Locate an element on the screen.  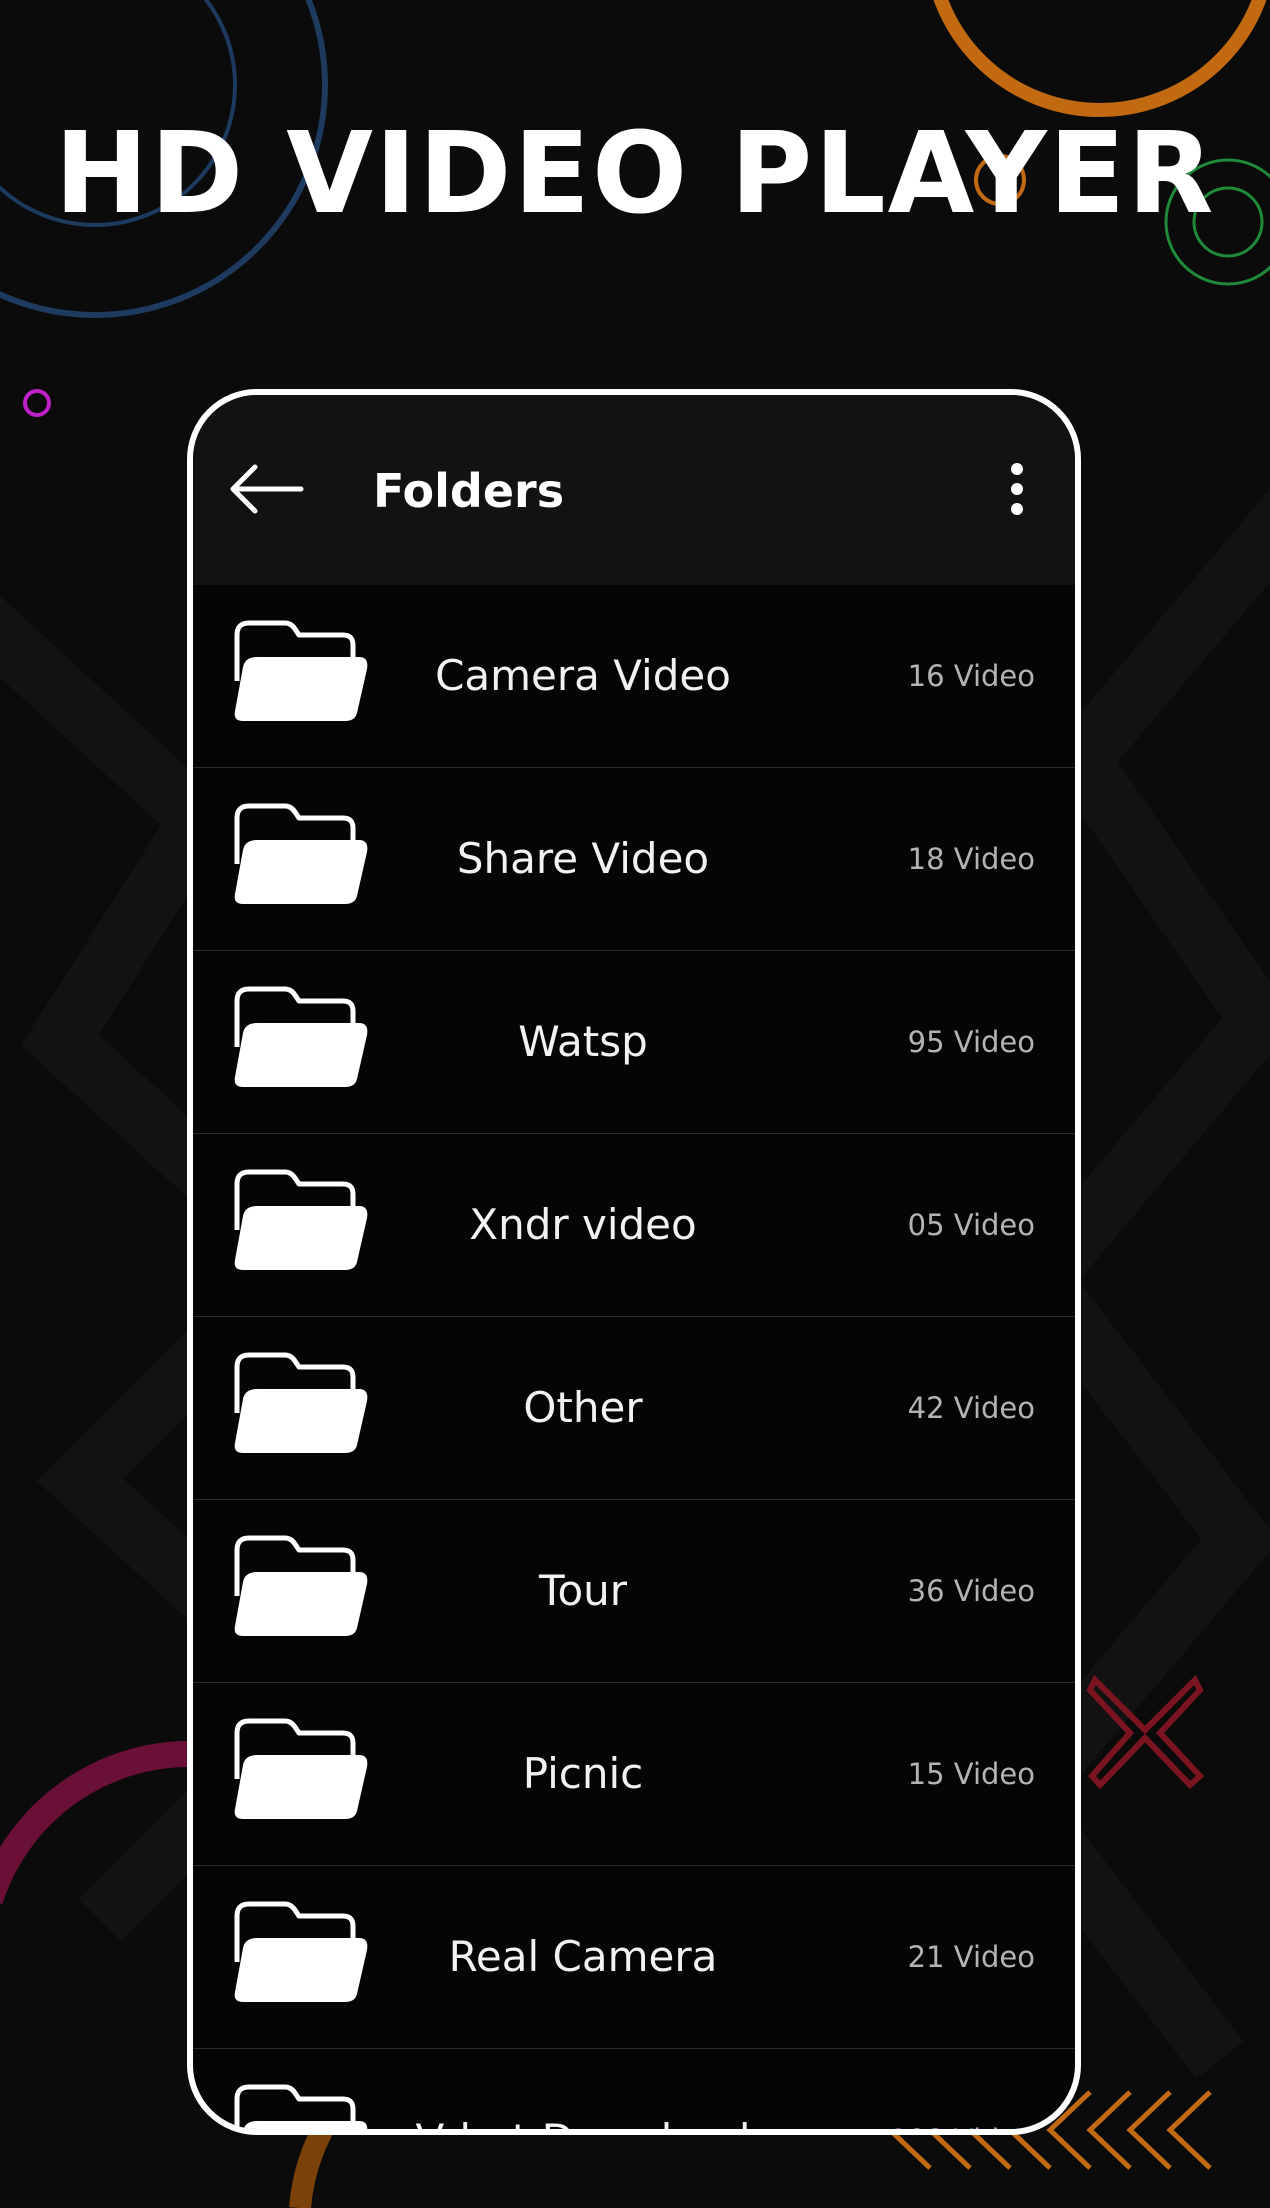
app-bar: Folders is located at coordinates (634, 490).